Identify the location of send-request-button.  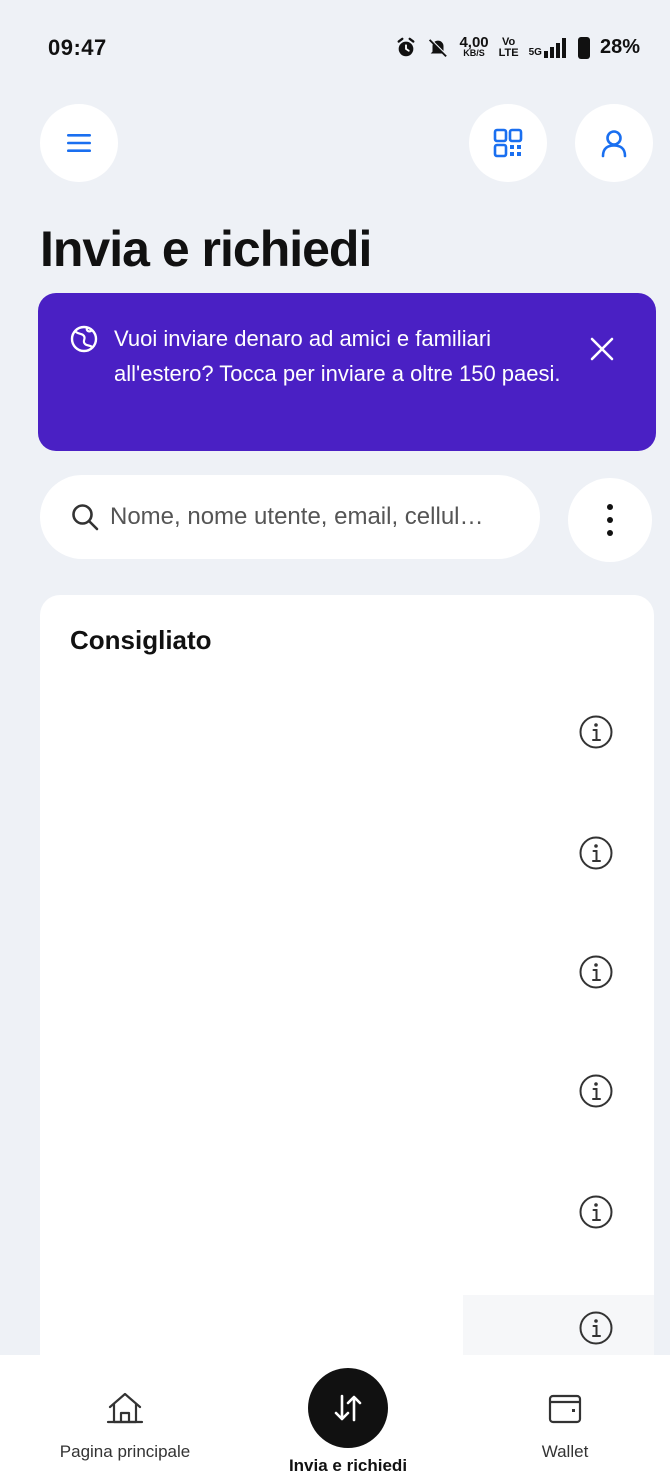
(348, 1408).